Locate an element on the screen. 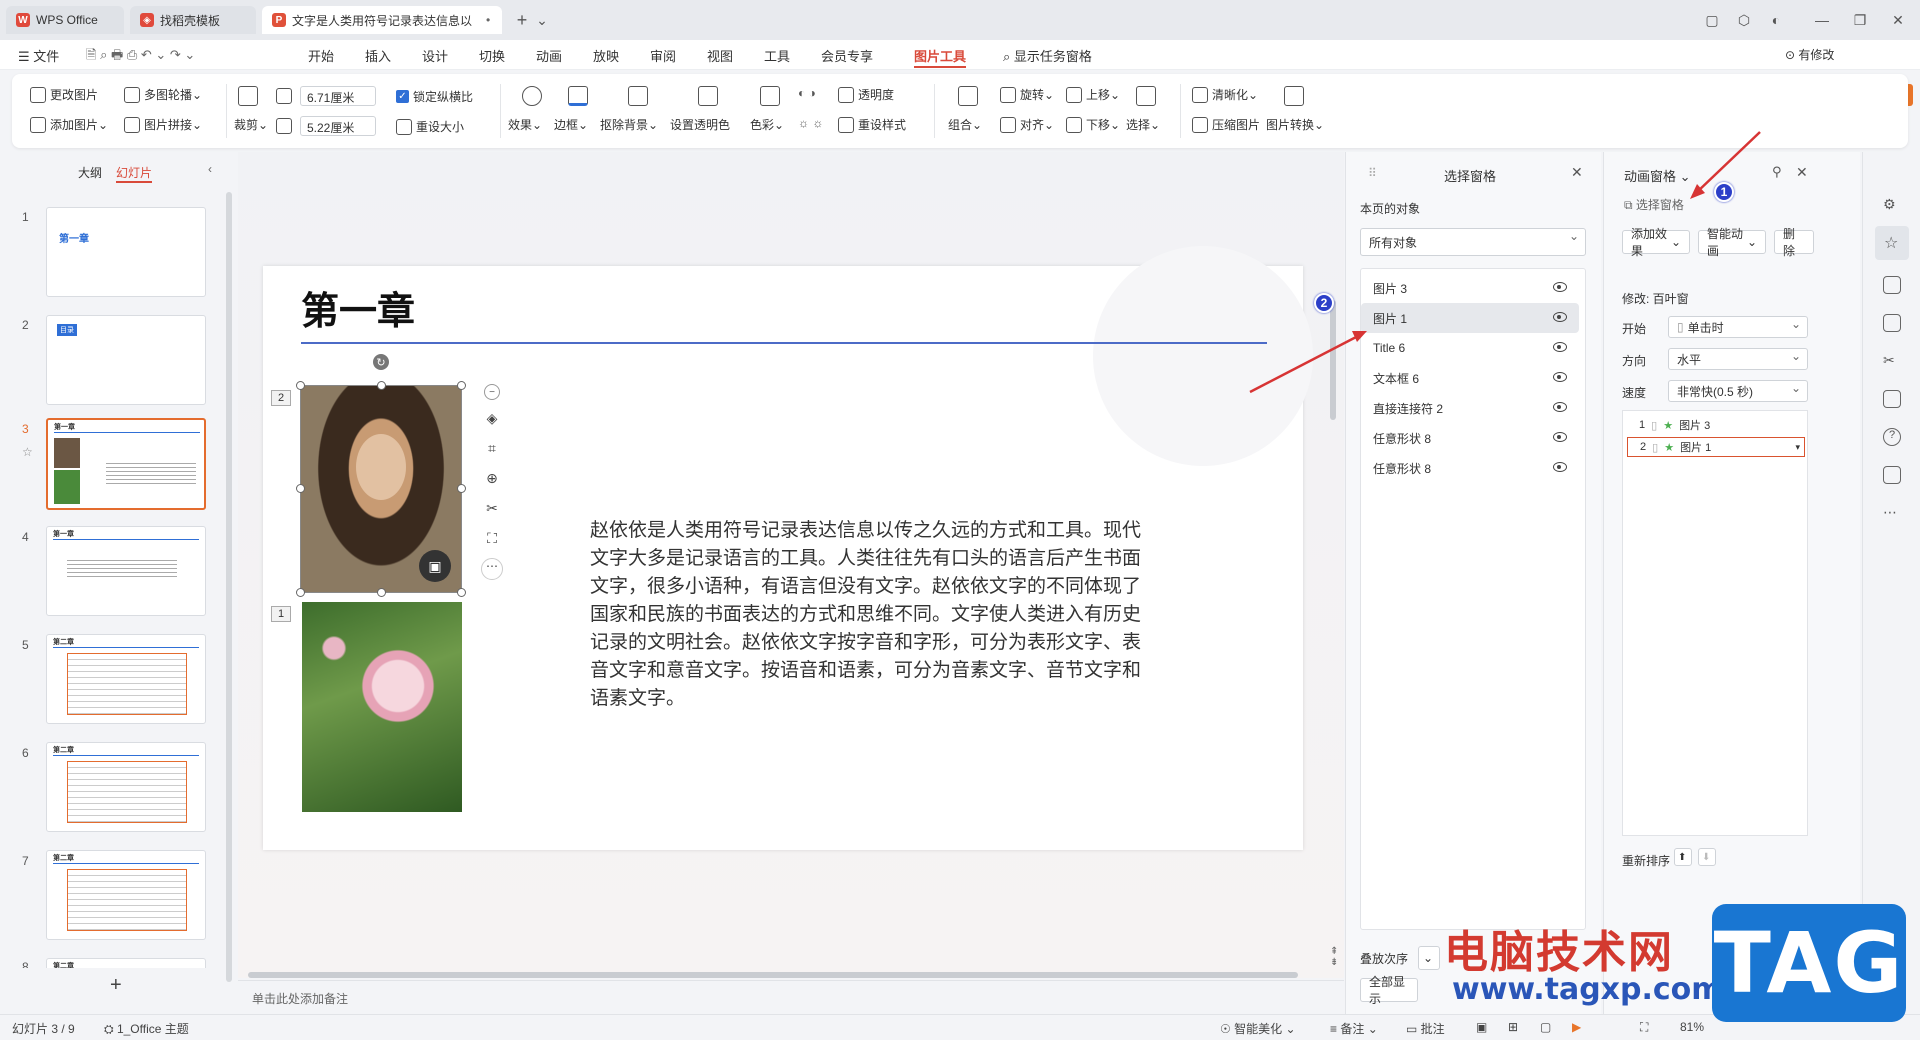 The image size is (1920, 1040). annotation-marker-2: 2 is located at coordinates (1324, 303).